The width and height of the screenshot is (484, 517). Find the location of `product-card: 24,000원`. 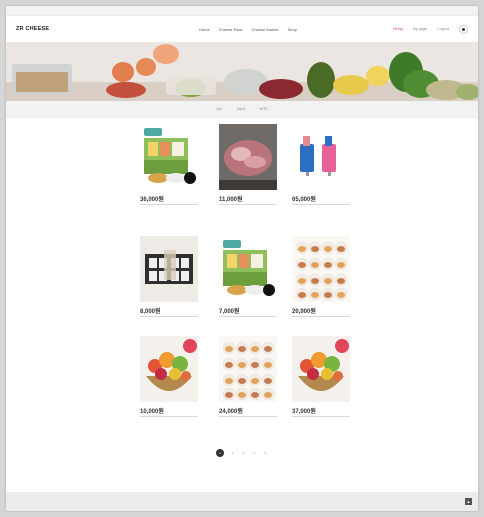

product-card: 24,000원 is located at coordinates (248, 377).